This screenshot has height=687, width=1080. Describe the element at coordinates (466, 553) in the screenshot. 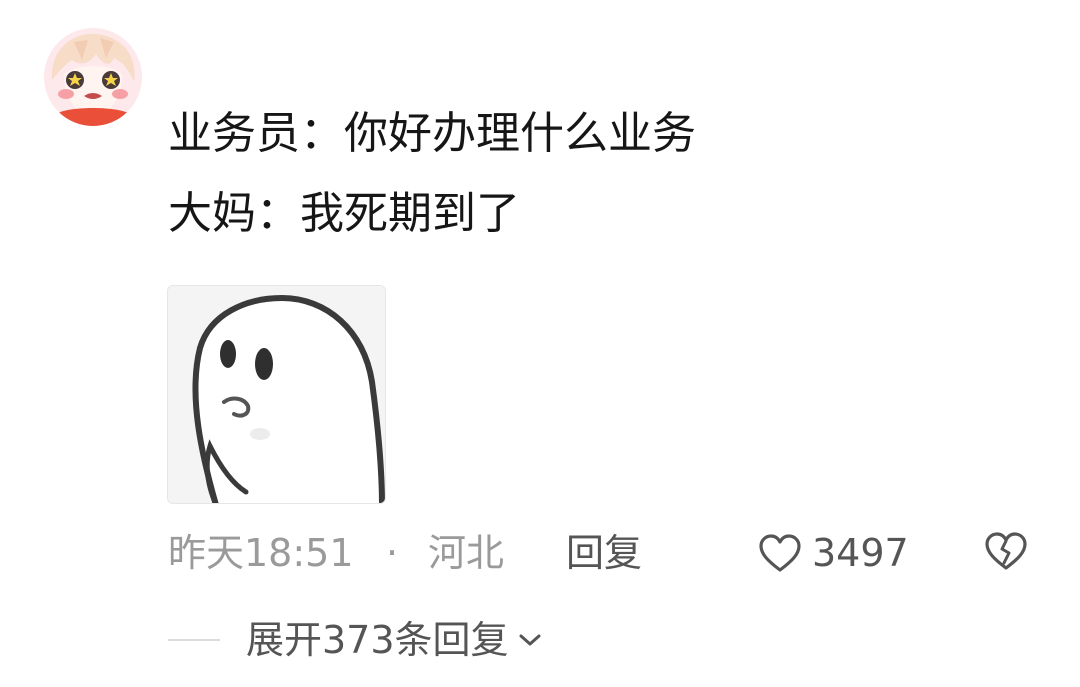

I see `comment-location: 河北` at that location.